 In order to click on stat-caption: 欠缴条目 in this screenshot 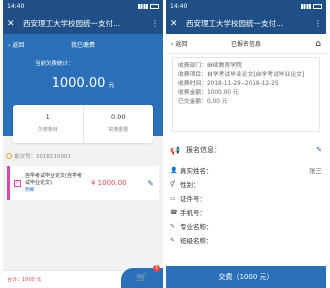, I will do `click(47, 130)`.